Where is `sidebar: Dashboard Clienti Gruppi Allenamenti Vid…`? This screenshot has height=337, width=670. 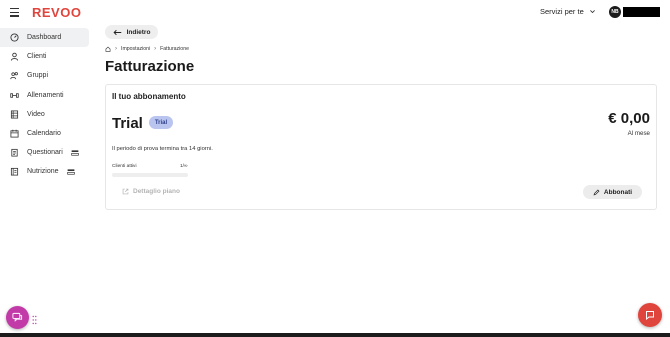 sidebar: Dashboard Clienti Gruppi Allenamenti Vid… is located at coordinates (48, 105).